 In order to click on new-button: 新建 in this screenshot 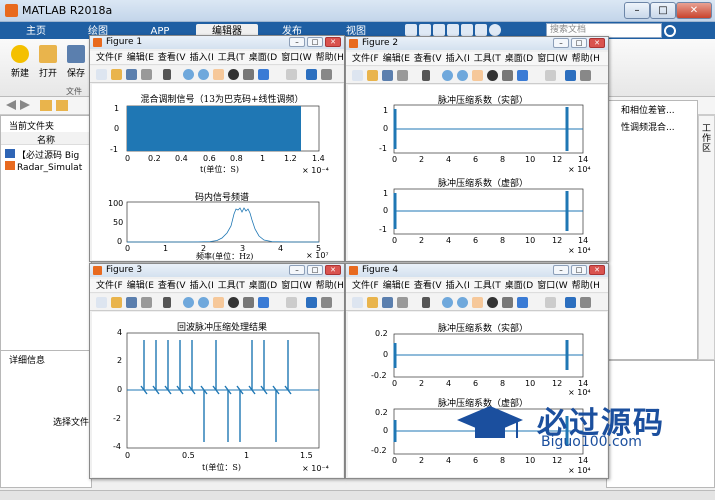, I will do `click(20, 62)`.